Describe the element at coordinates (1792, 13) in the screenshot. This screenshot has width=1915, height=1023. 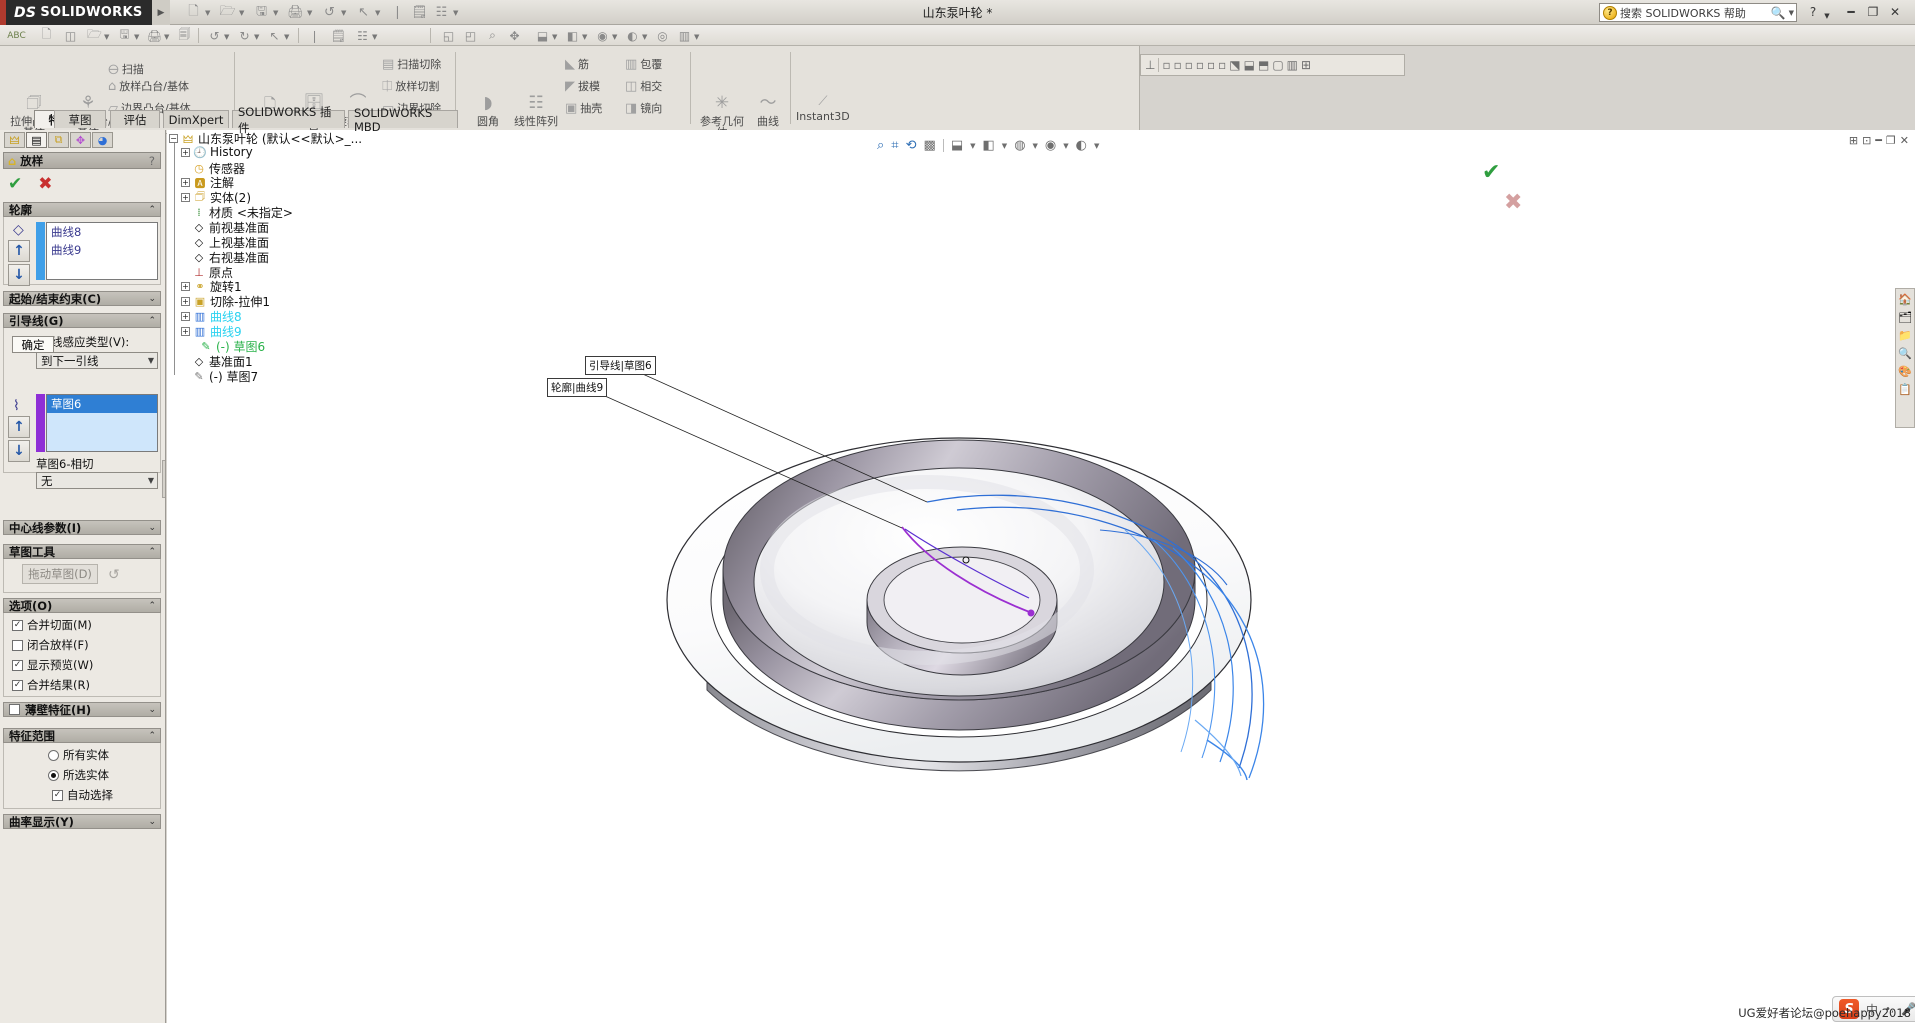
I see `help-search-caret-icon: ▼` at that location.